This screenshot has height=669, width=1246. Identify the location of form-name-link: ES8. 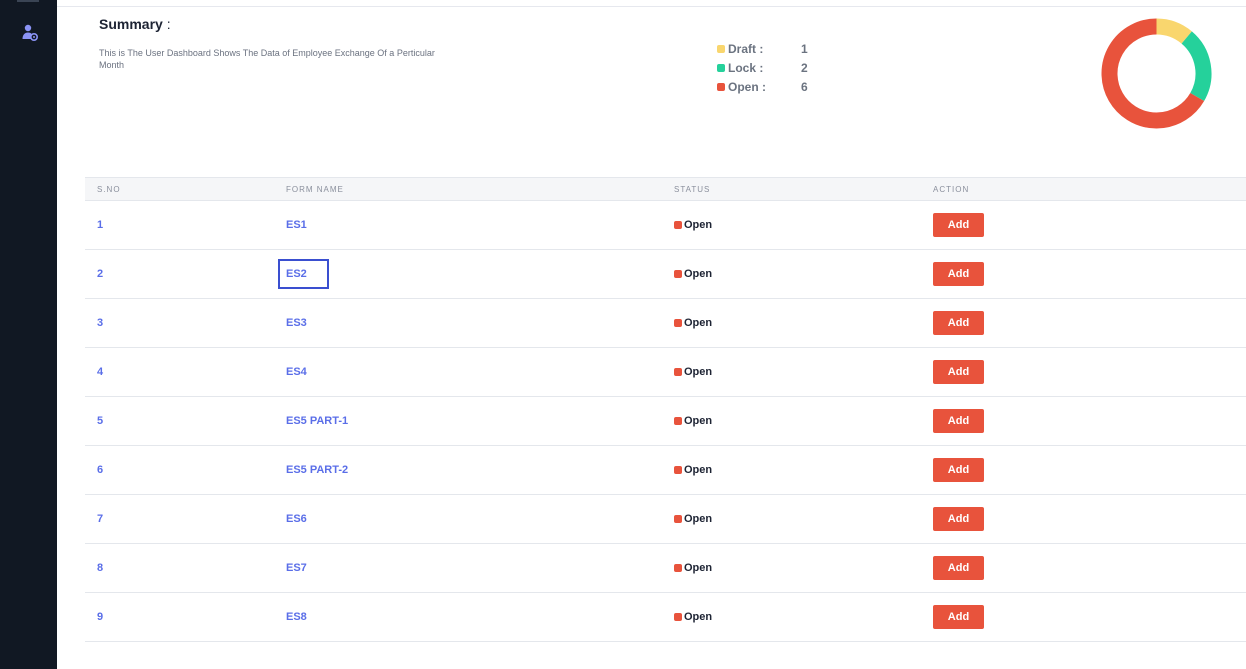
(296, 617).